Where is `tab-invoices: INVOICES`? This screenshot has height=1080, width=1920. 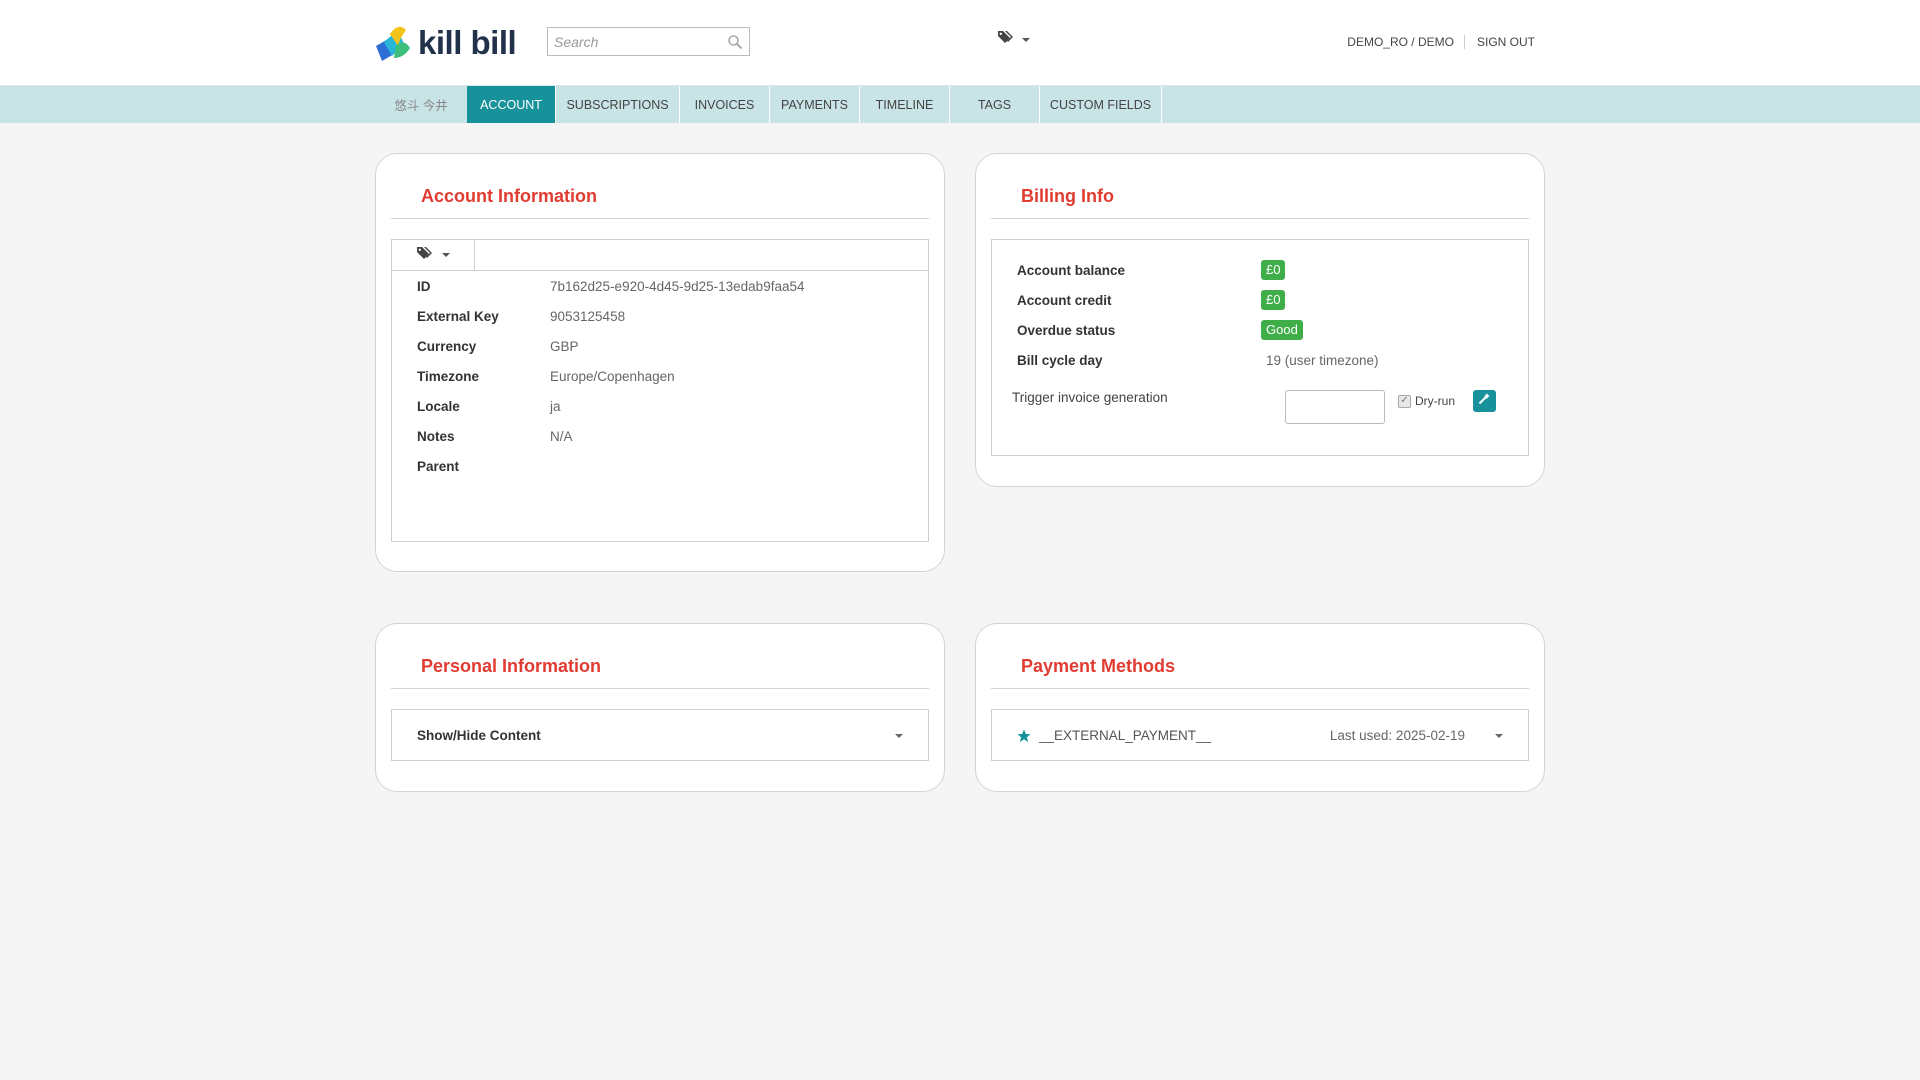 tab-invoices: INVOICES is located at coordinates (725, 104).